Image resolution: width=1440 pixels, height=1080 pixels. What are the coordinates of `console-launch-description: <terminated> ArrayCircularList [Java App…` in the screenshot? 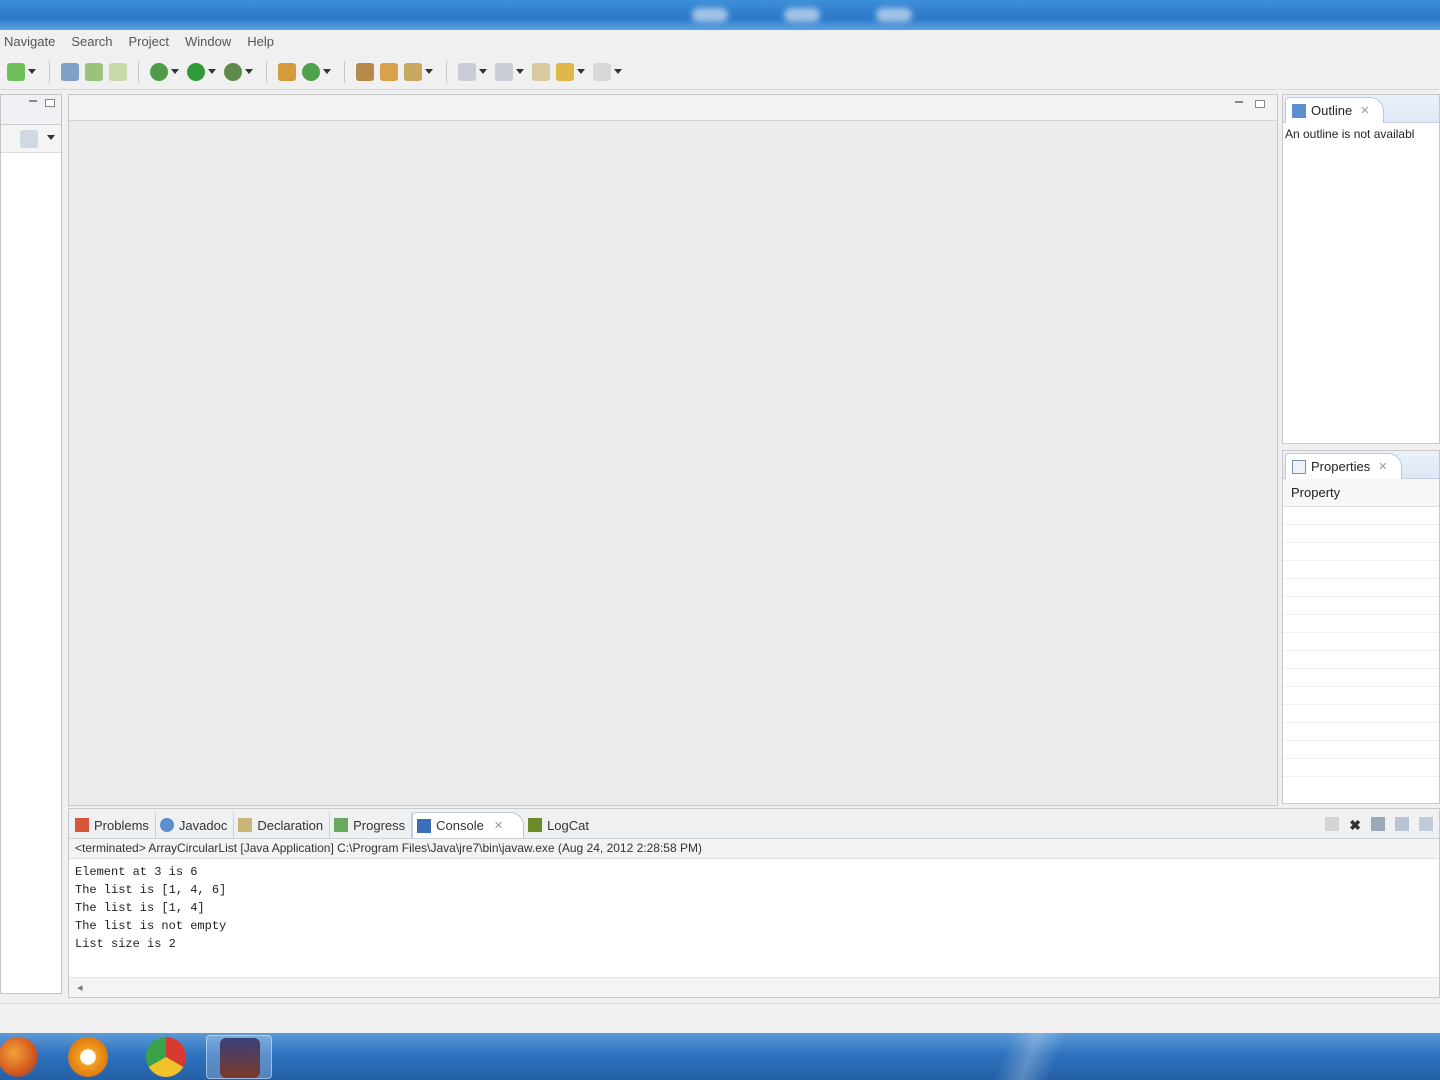 It's located at (754, 849).